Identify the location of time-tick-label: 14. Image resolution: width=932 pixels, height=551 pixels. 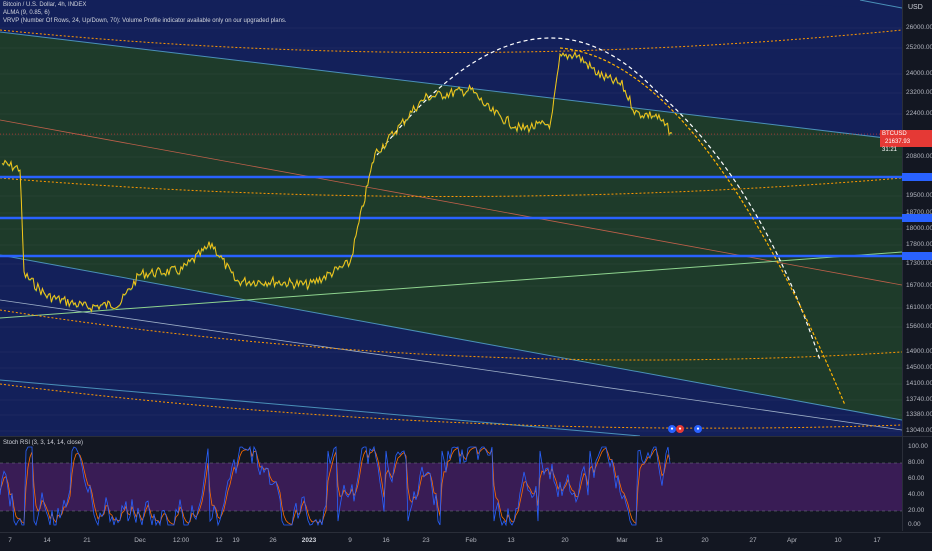
(46, 540).